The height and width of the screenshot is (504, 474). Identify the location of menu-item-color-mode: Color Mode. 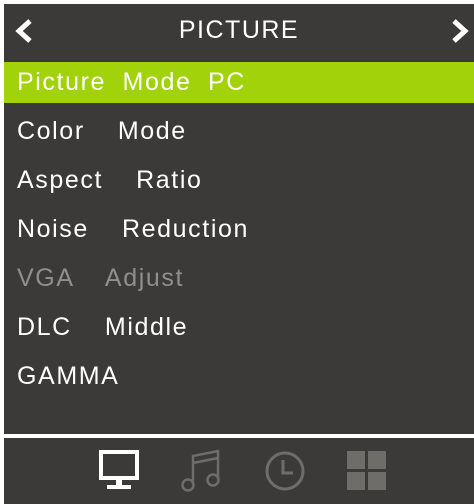
(239, 131).